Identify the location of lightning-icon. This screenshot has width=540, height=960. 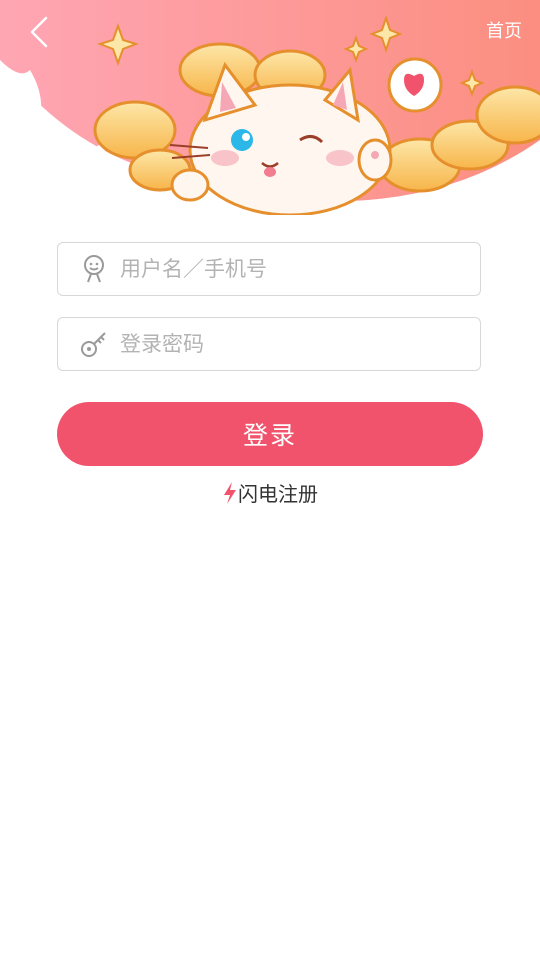
(230, 492).